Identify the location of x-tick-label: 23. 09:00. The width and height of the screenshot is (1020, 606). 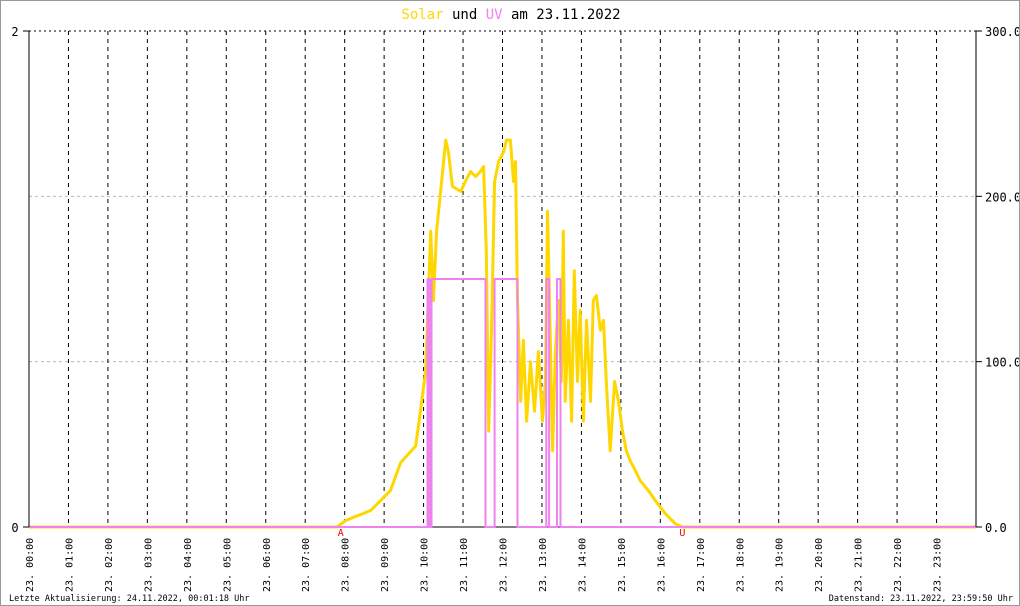
(385, 565).